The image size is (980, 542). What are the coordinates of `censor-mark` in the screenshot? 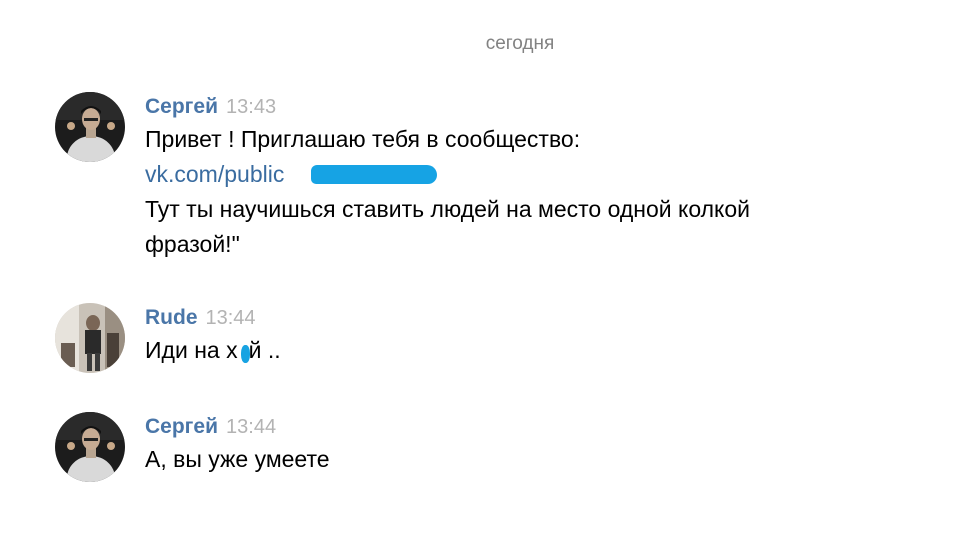 It's located at (245, 354).